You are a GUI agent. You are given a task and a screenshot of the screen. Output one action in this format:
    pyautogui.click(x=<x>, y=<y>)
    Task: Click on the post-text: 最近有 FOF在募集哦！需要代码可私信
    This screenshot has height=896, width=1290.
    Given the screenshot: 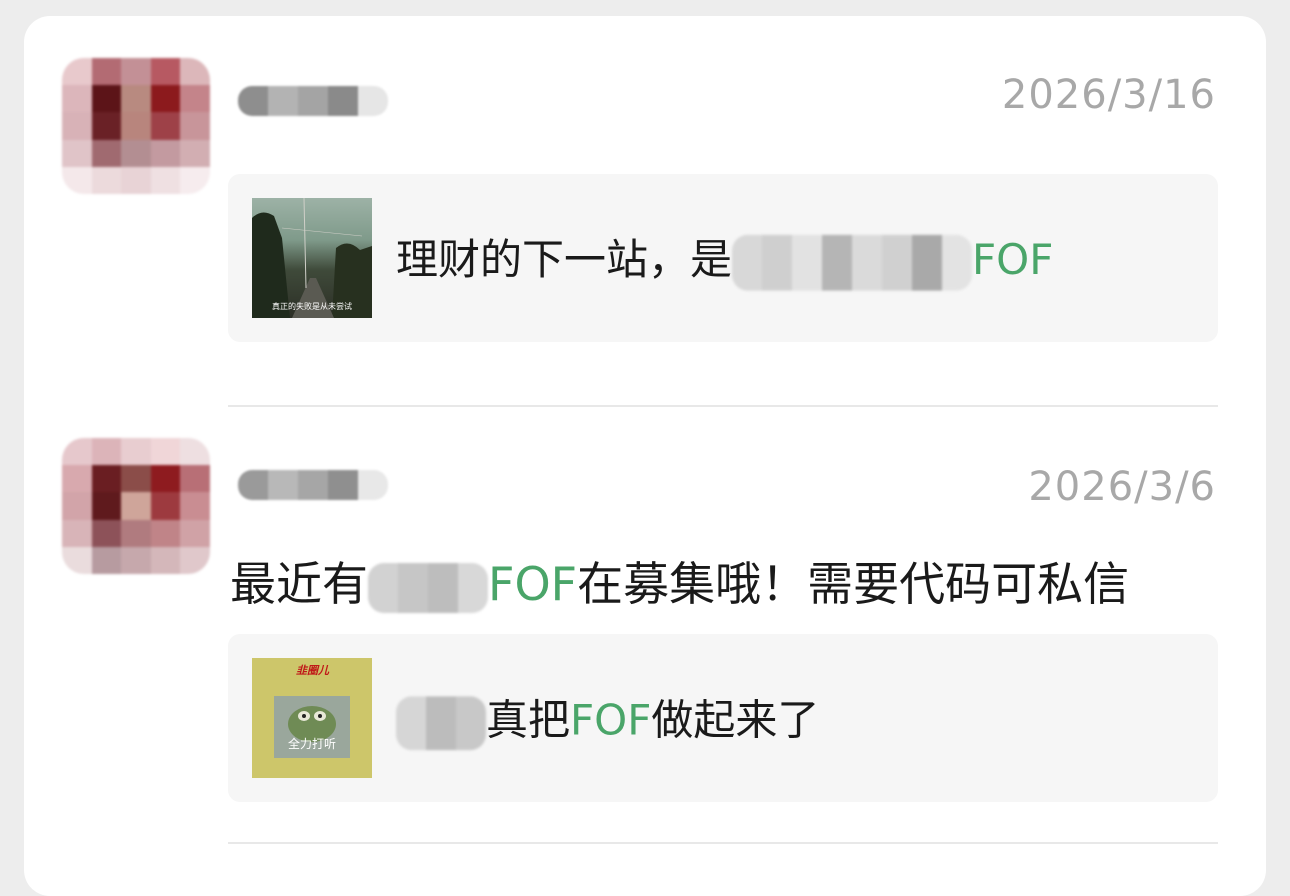 What is the action you would take?
    pyautogui.click(x=679, y=581)
    